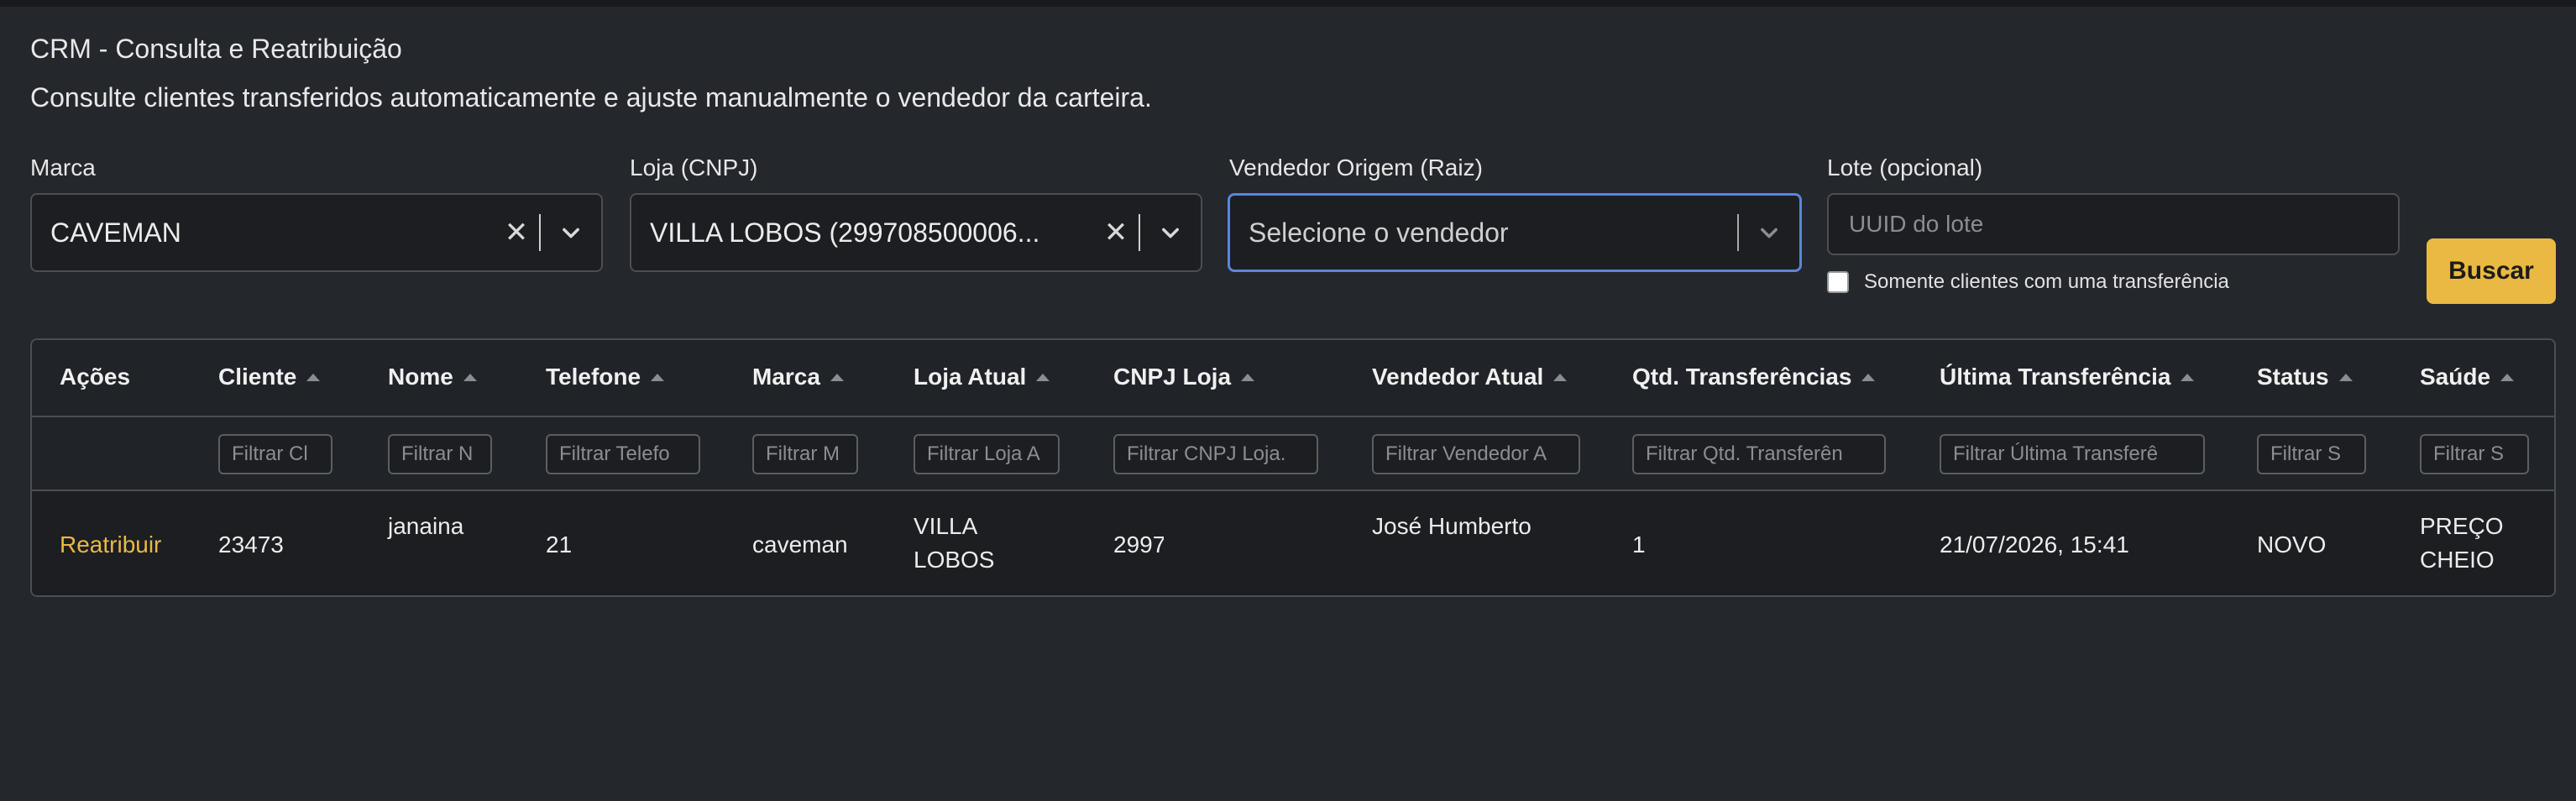 The height and width of the screenshot is (801, 2576). Describe the element at coordinates (798, 377) in the screenshot. I see `header-marca: Marca` at that location.